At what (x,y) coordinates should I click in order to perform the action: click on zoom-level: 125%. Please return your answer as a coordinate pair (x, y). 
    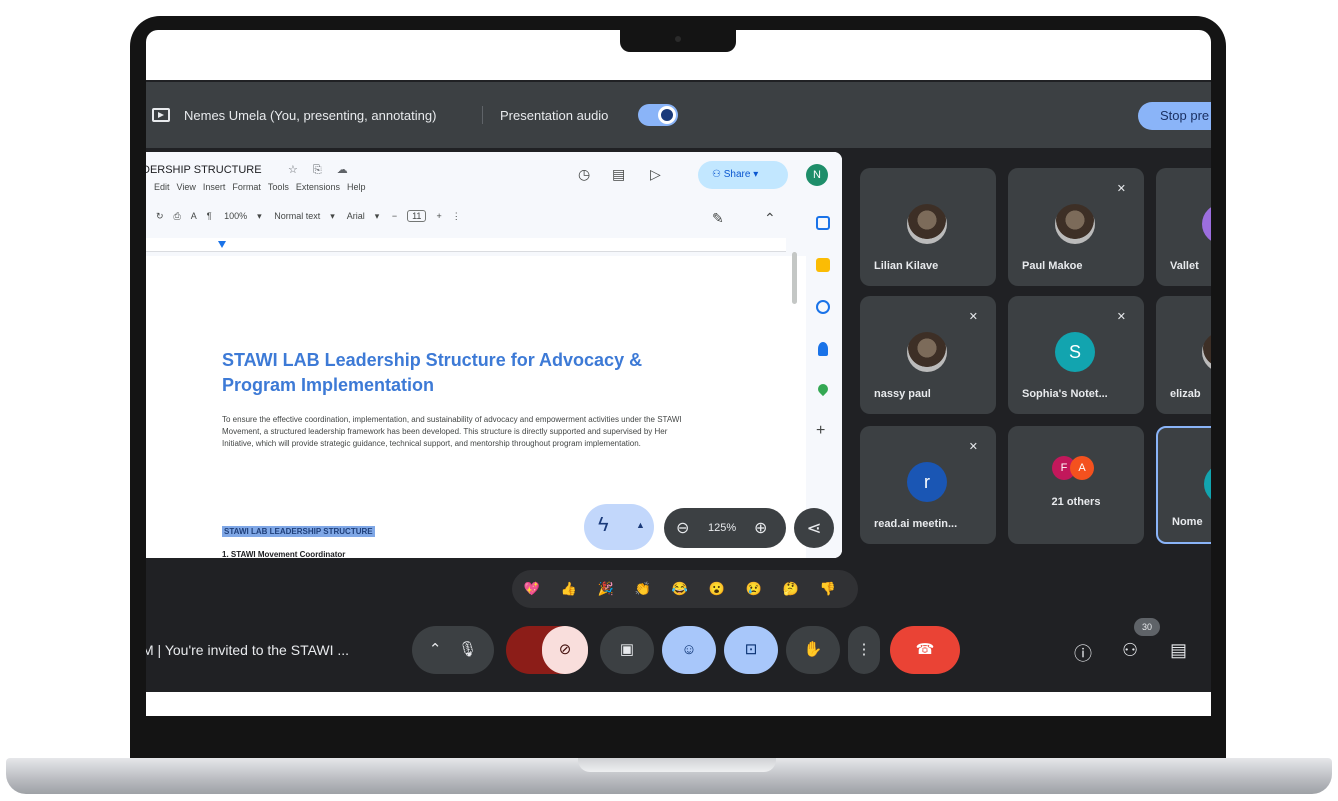
    Looking at the image, I should click on (722, 528).